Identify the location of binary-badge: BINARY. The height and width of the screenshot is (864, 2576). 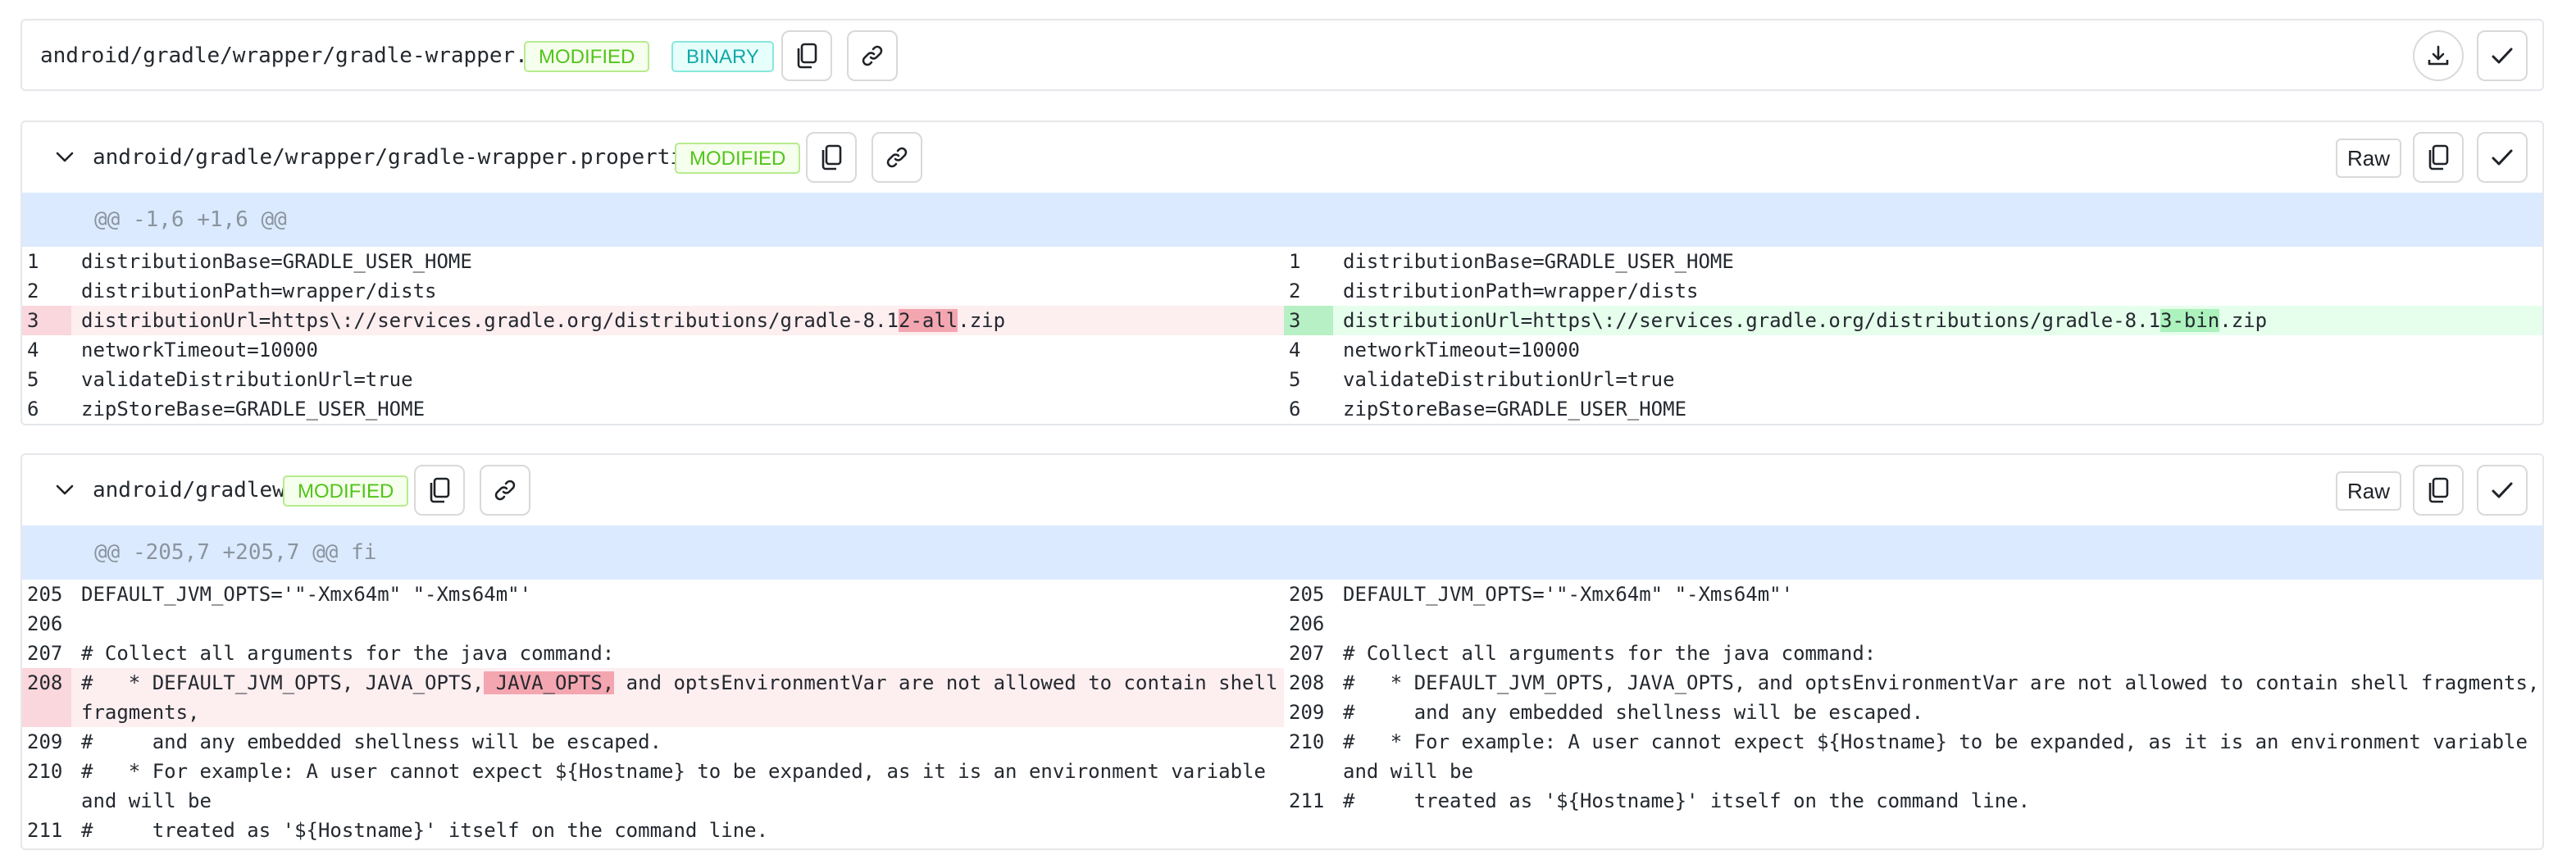
(722, 56).